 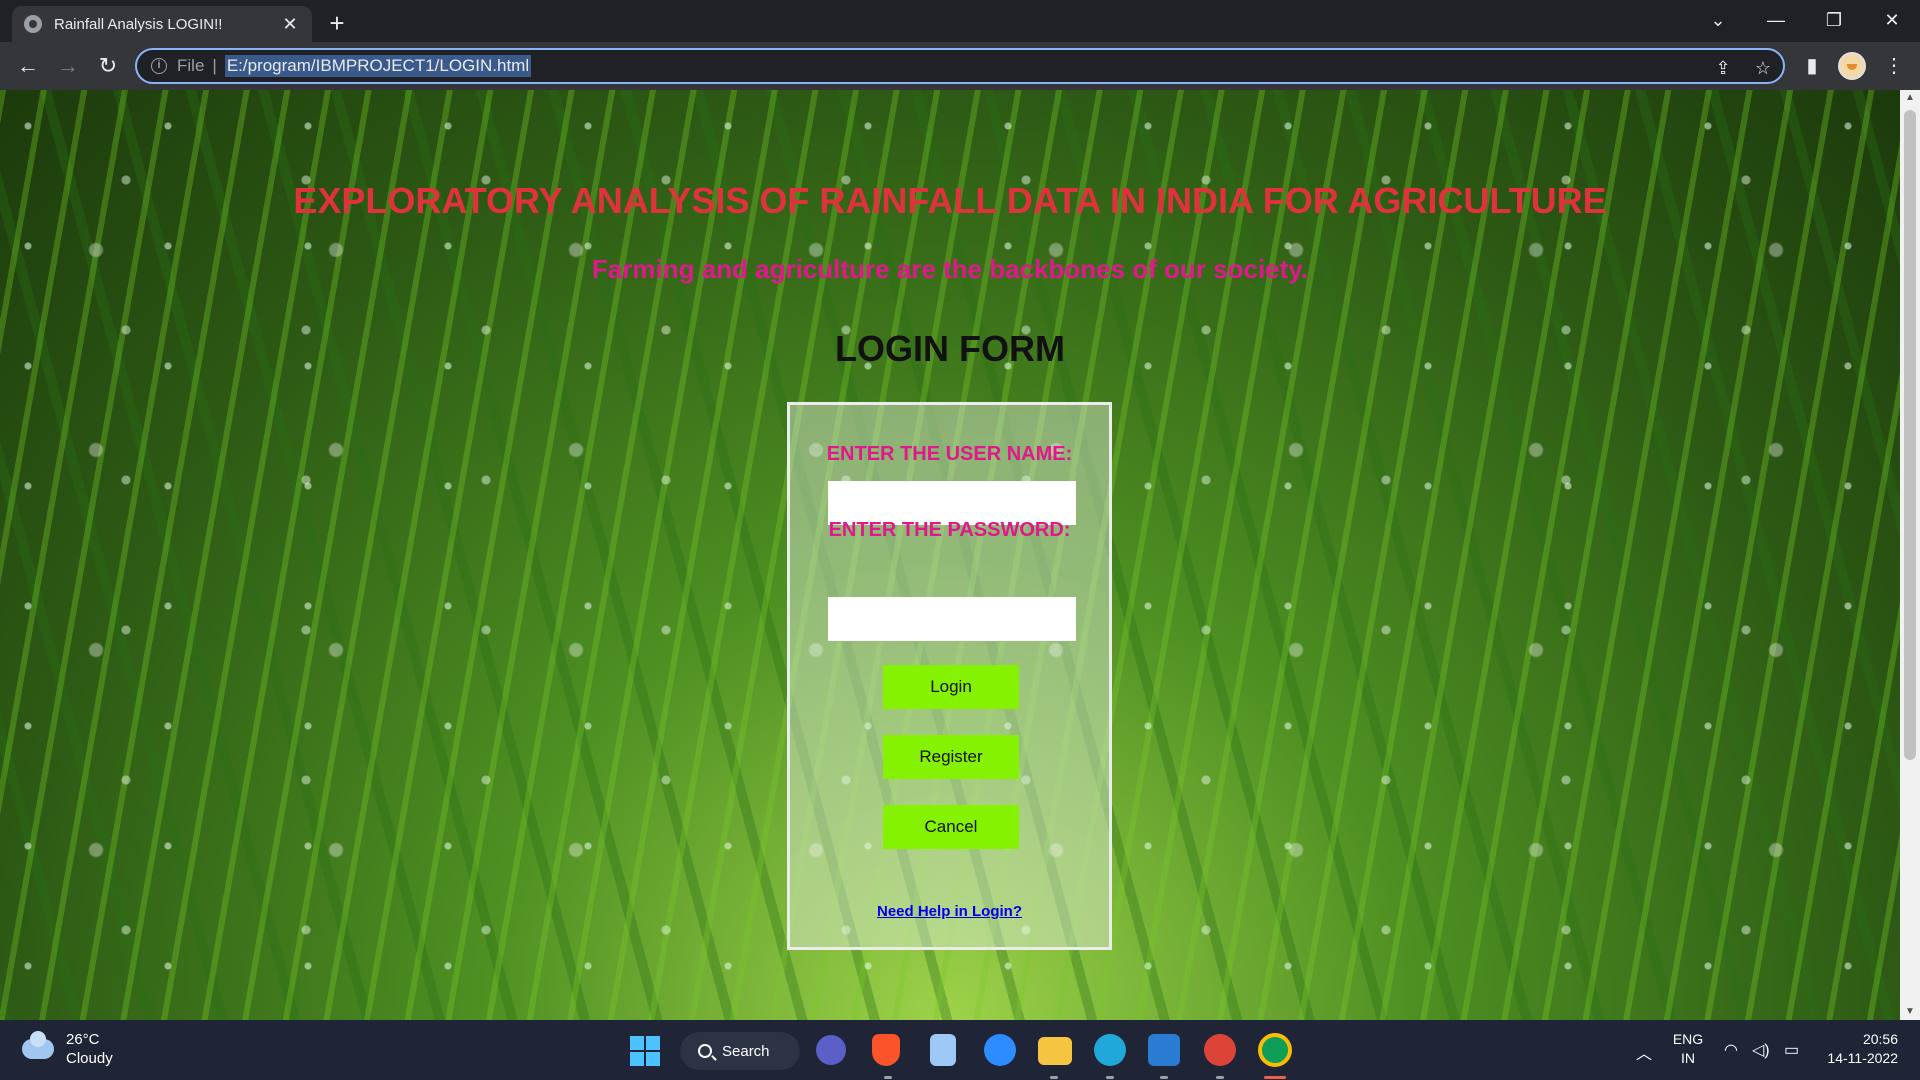 I want to click on brave-browser-icon, so click(x=886, y=1050).